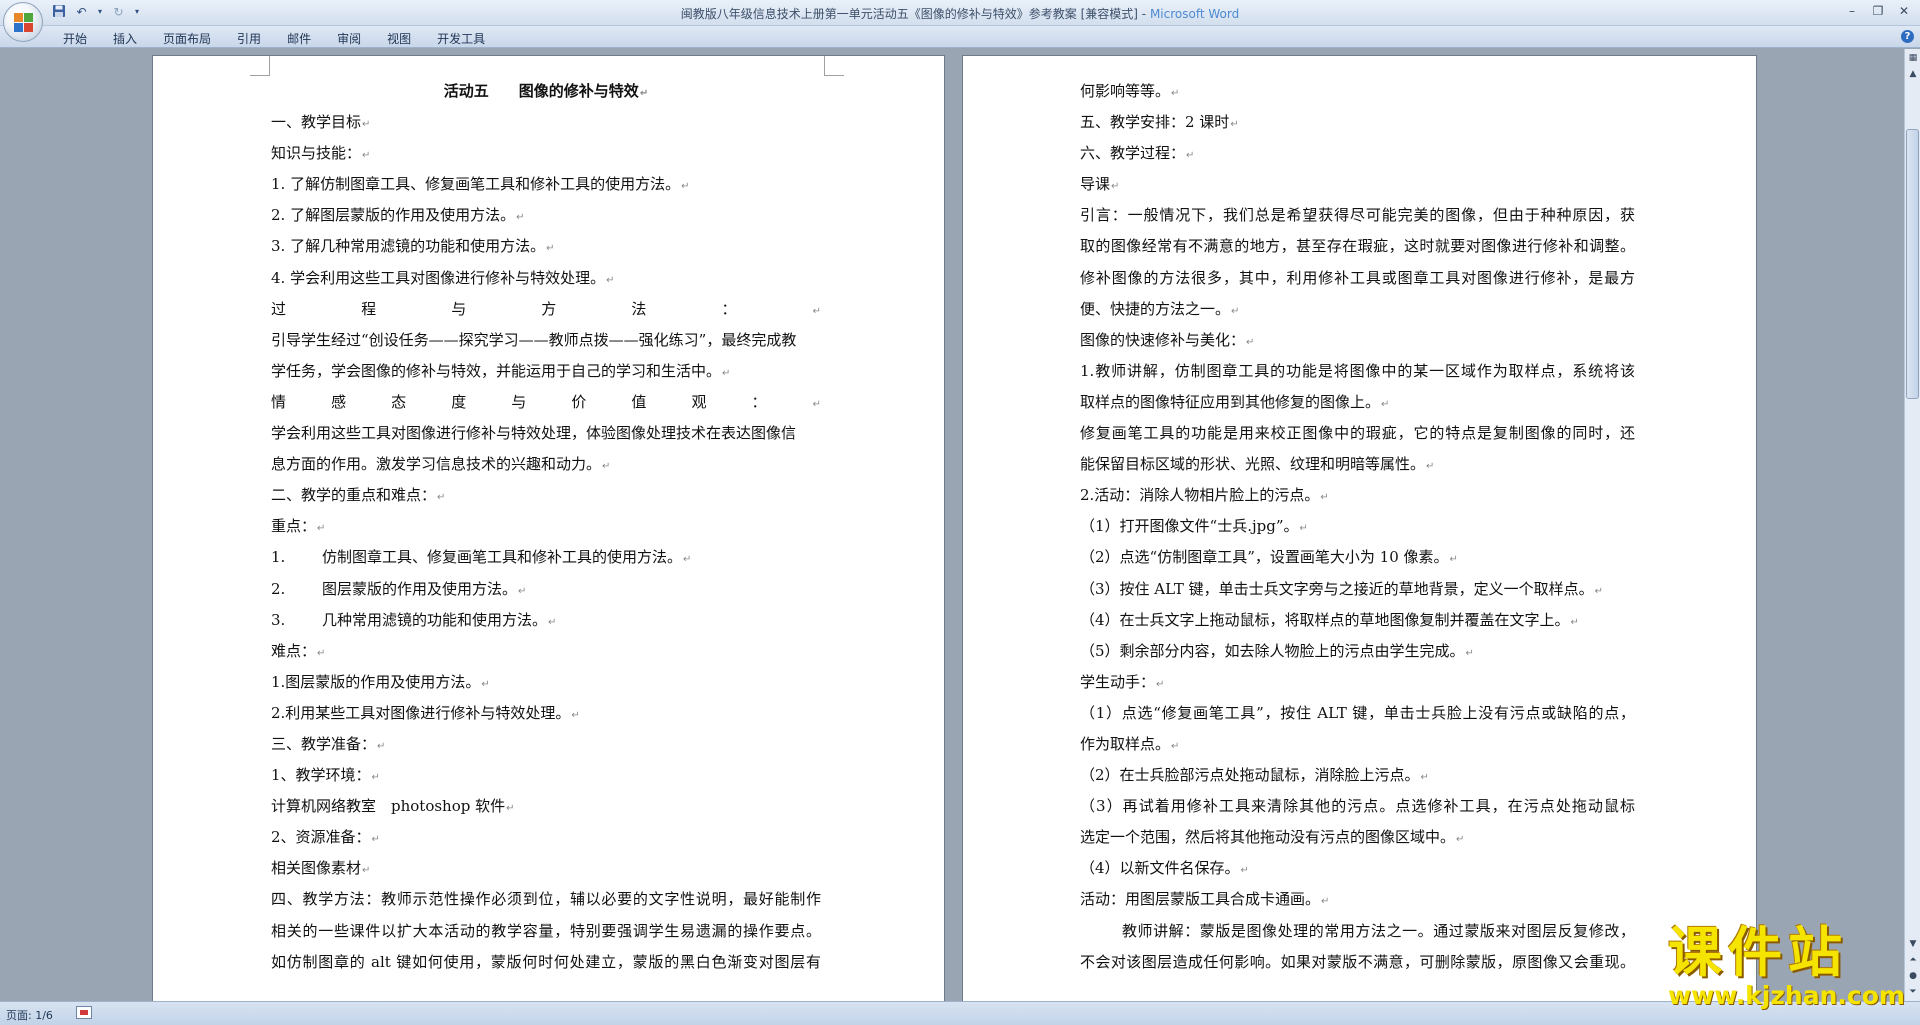 The width and height of the screenshot is (1920, 1025). What do you see at coordinates (316, 153) in the screenshot?
I see `line-text: 知识与技能：` at bounding box center [316, 153].